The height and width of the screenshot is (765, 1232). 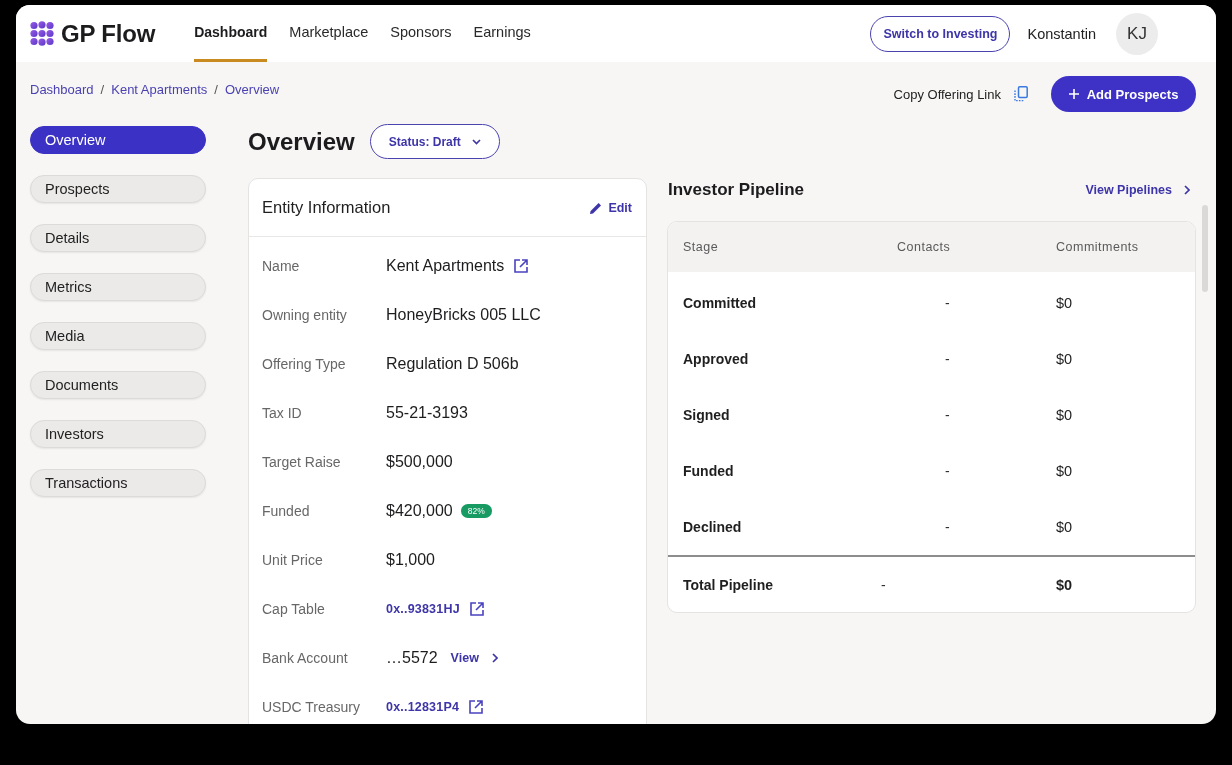 I want to click on field-label: Bank Account, so click(x=305, y=657).